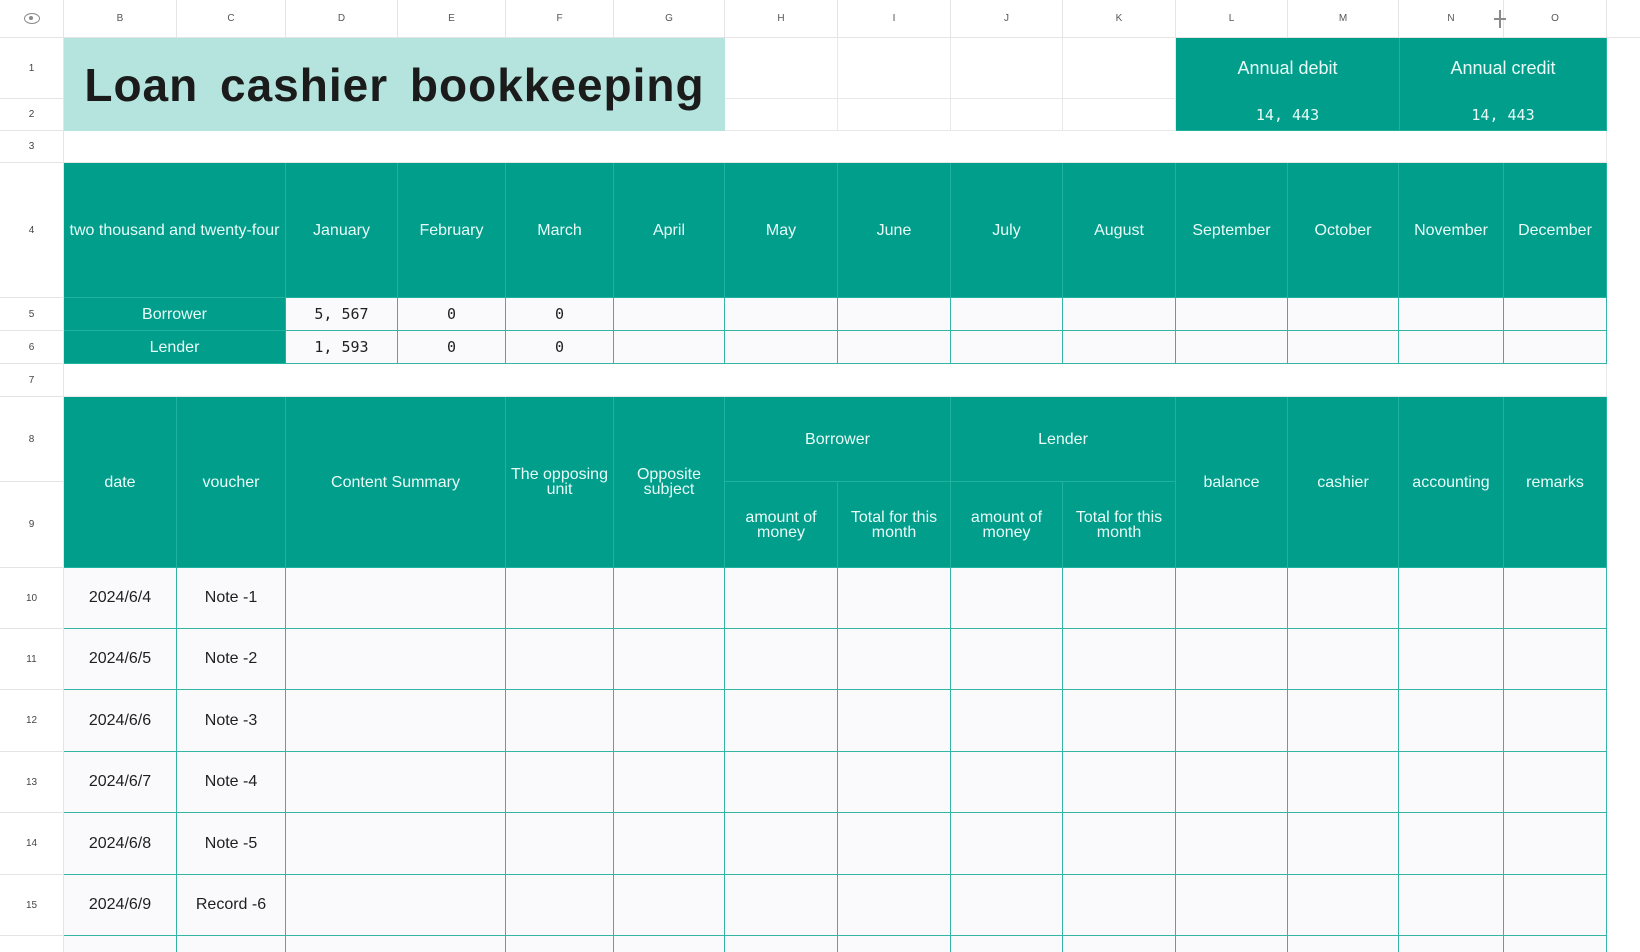 The width and height of the screenshot is (1640, 952). I want to click on ledger-cell-date: 2024/6/4, so click(120, 598).